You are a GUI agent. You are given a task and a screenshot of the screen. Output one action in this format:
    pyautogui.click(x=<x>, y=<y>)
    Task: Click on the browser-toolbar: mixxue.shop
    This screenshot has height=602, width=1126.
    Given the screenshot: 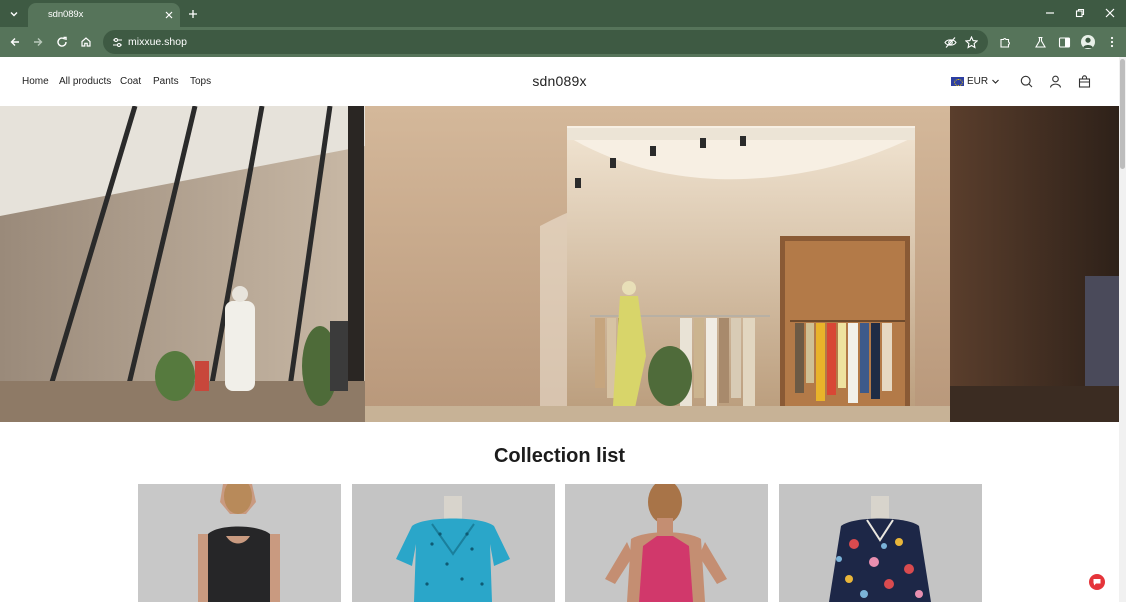 What is the action you would take?
    pyautogui.click(x=563, y=42)
    